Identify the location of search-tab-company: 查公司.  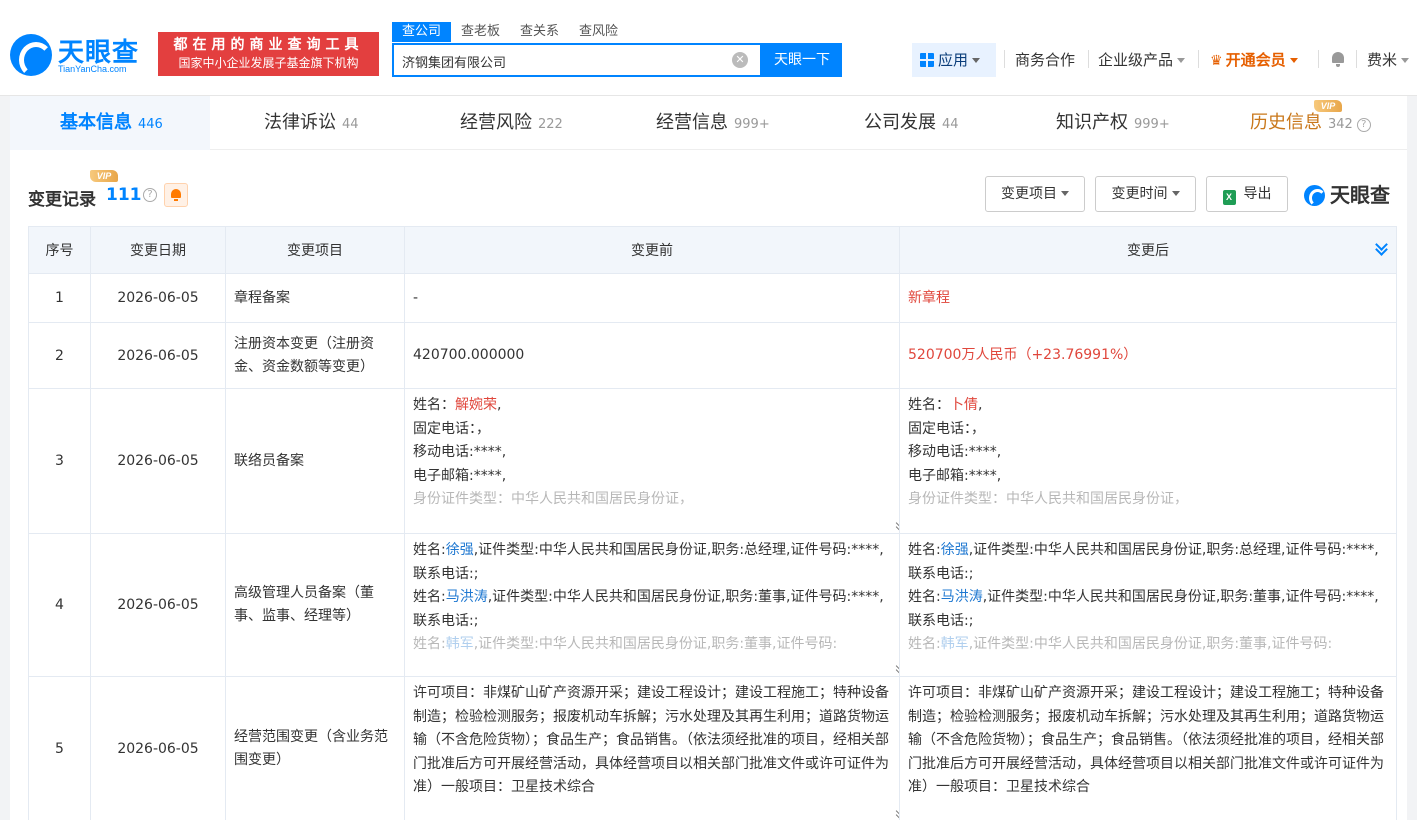
(422, 32).